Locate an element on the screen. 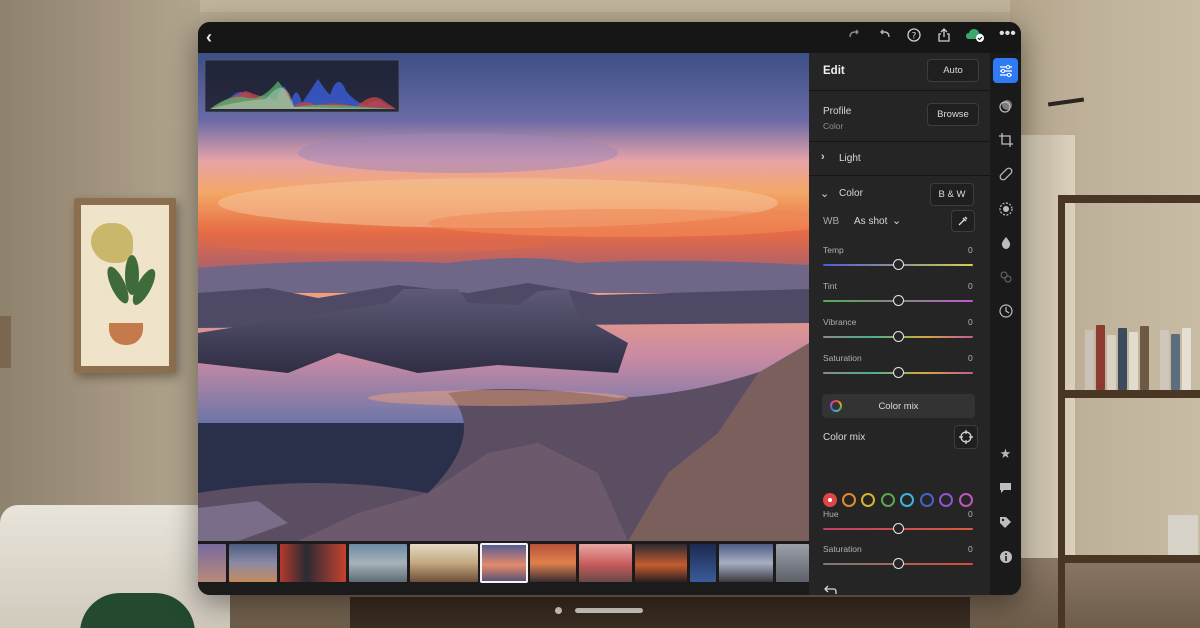 The image size is (1200, 628). cloud-sync-icon is located at coordinates (975, 37).